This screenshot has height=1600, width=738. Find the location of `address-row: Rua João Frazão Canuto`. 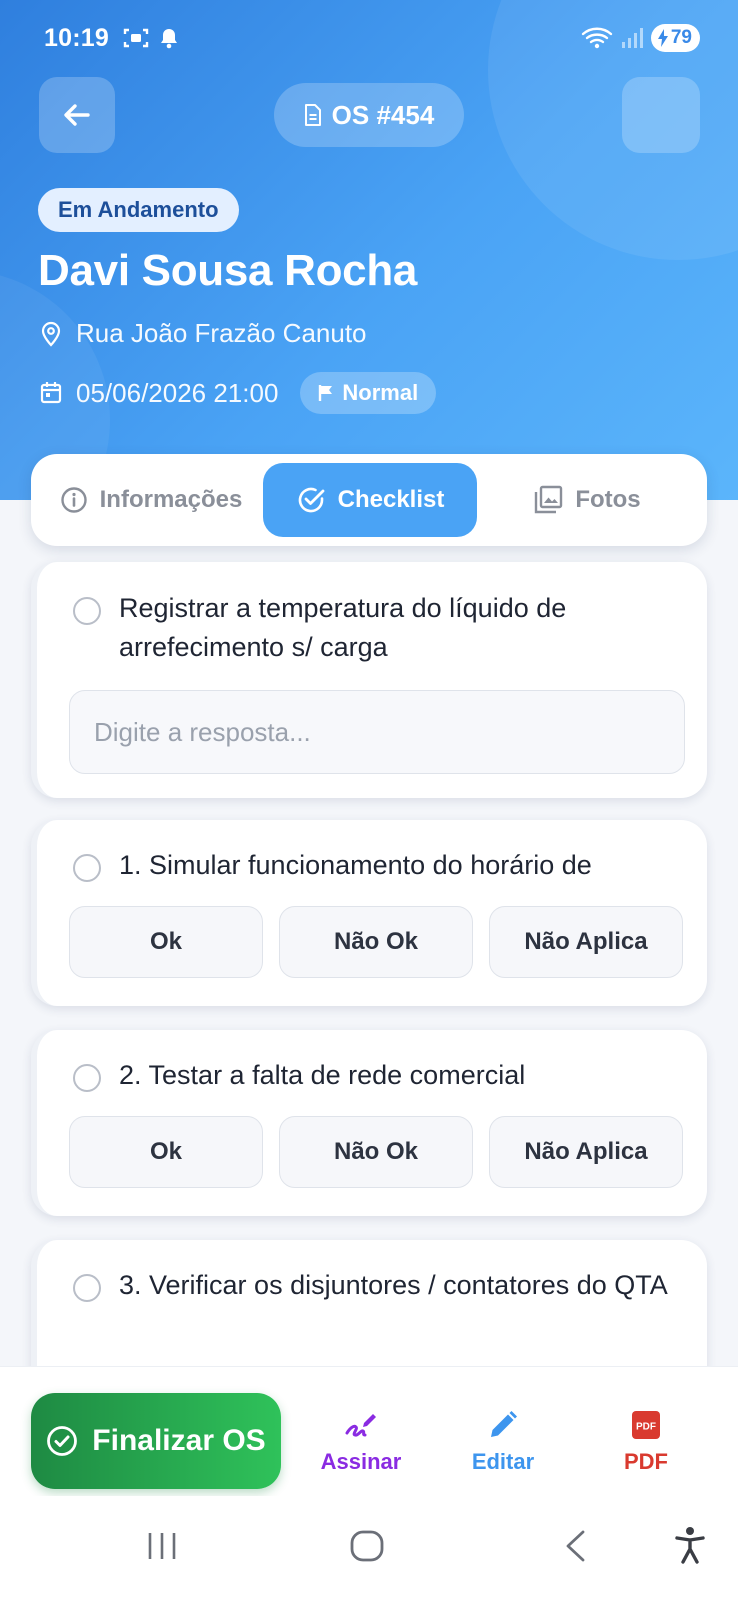

address-row: Rua João Frazão Canuto is located at coordinates (203, 333).